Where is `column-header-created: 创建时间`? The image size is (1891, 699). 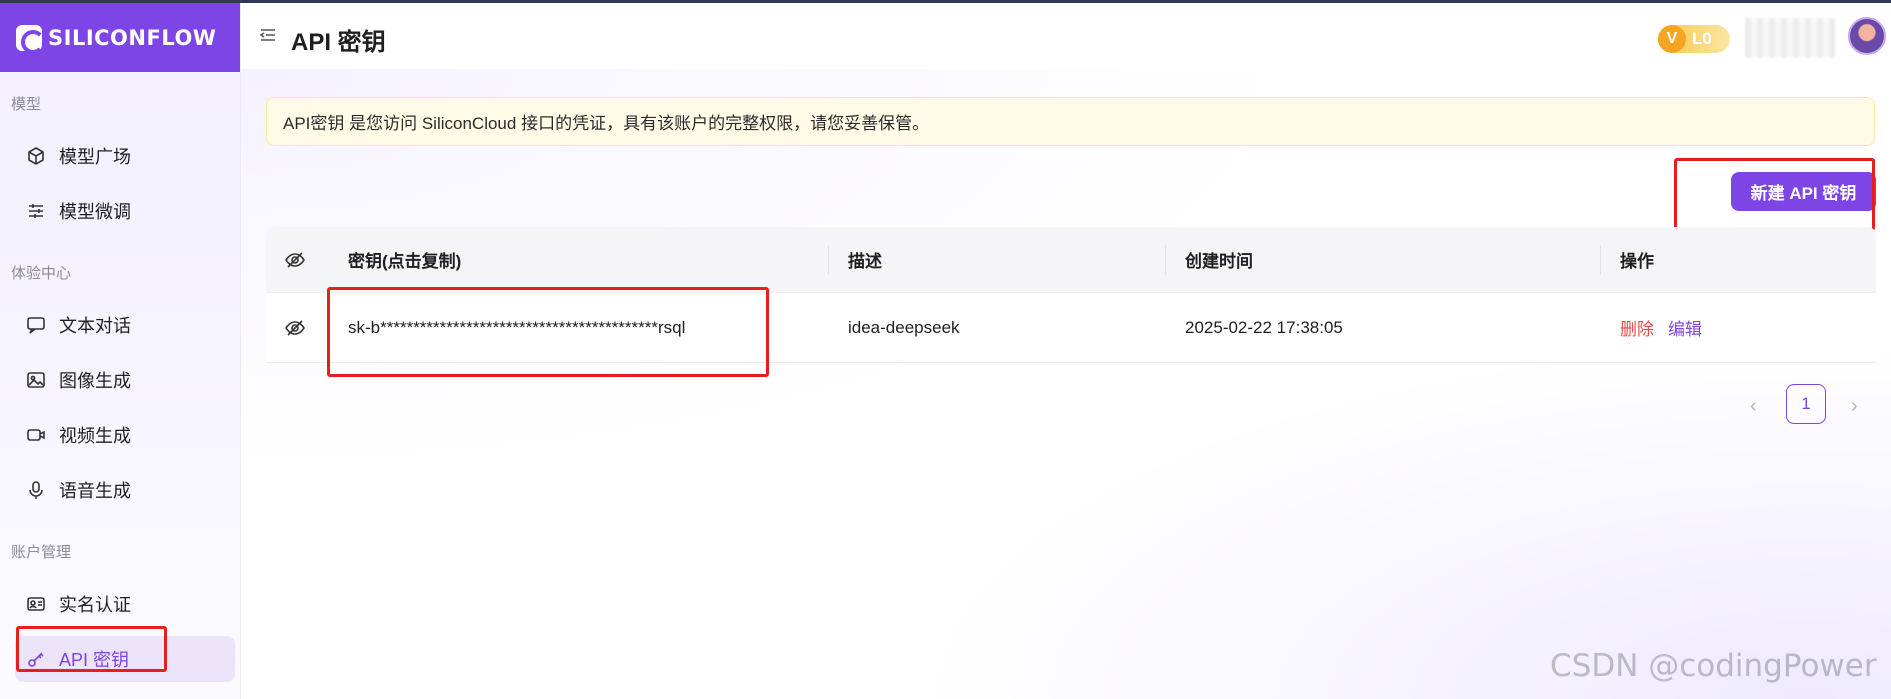 column-header-created: 创建时间 is located at coordinates (1219, 261).